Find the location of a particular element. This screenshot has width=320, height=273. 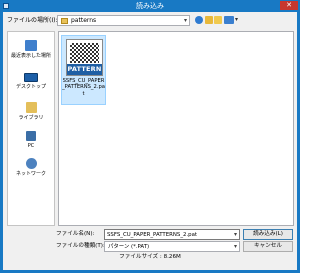

pattern-thumbnail: PATTERN is located at coordinates (84, 57).